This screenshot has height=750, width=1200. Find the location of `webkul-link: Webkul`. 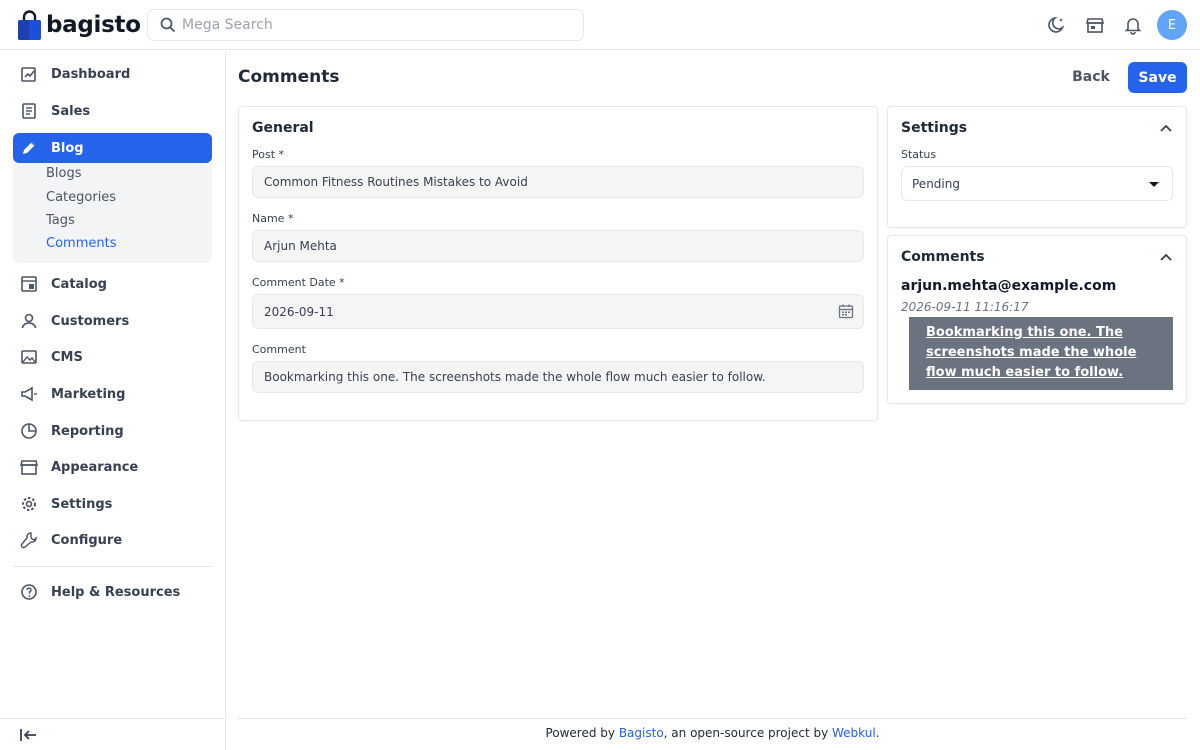

webkul-link: Webkul is located at coordinates (854, 733).